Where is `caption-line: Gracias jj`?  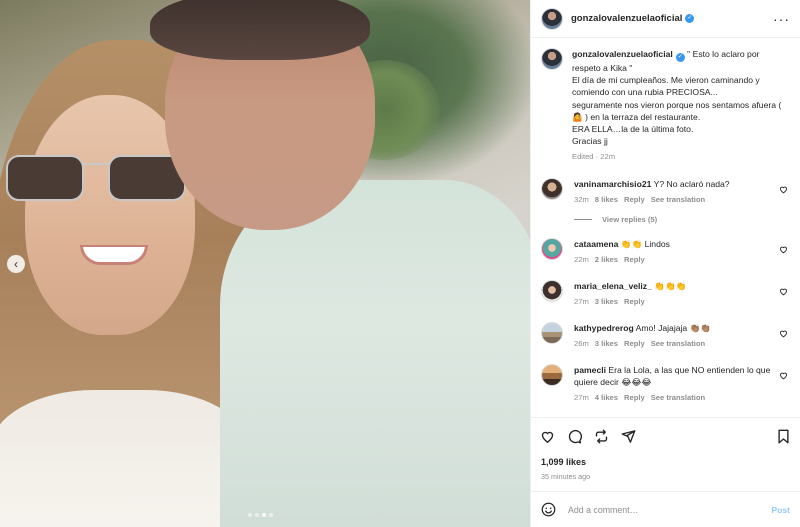
caption-line: Gracias jj is located at coordinates (590, 141).